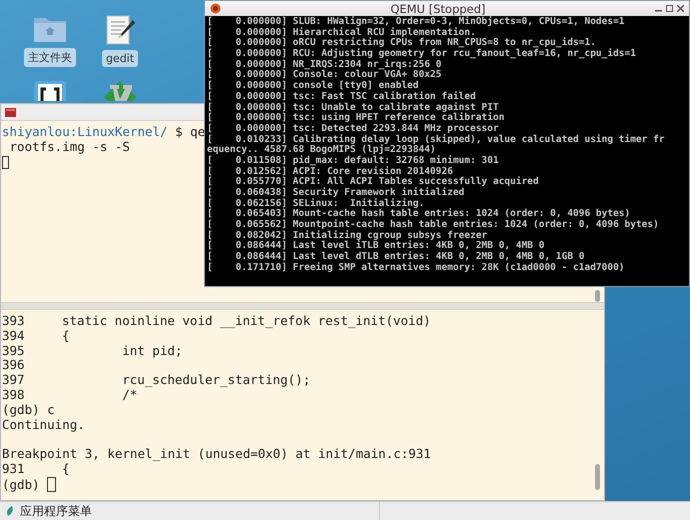 This screenshot has height=520, width=690. What do you see at coordinates (416, 268) in the screenshot?
I see `console-line: [ 0.171710] Freeing SMP alternatives memory: 28K (c1ad0000 - c1ad7000)` at bounding box center [416, 268].